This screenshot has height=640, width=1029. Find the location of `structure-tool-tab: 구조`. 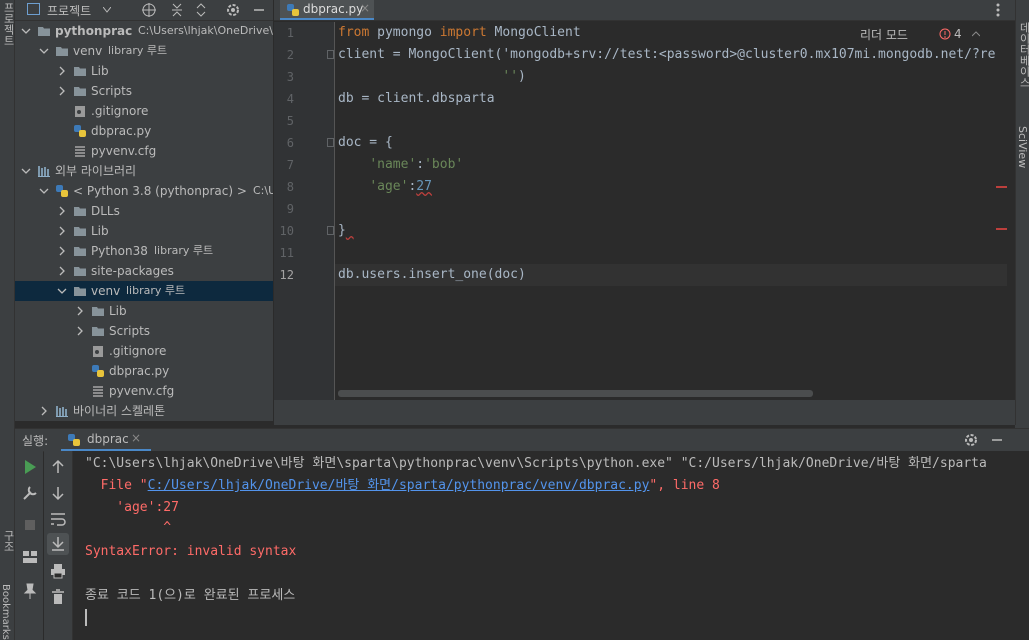

structure-tool-tab: 구조 is located at coordinates (8, 541).